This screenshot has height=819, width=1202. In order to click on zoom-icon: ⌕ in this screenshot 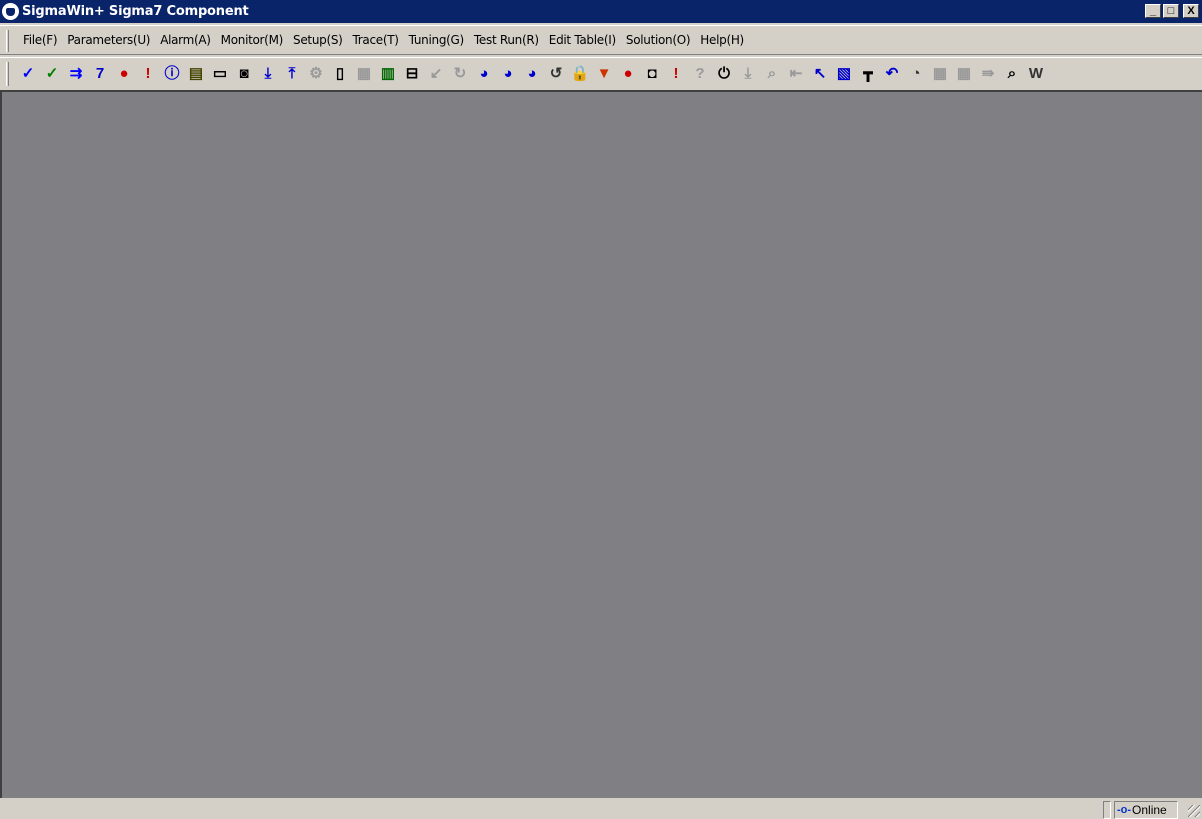, I will do `click(1012, 73)`.